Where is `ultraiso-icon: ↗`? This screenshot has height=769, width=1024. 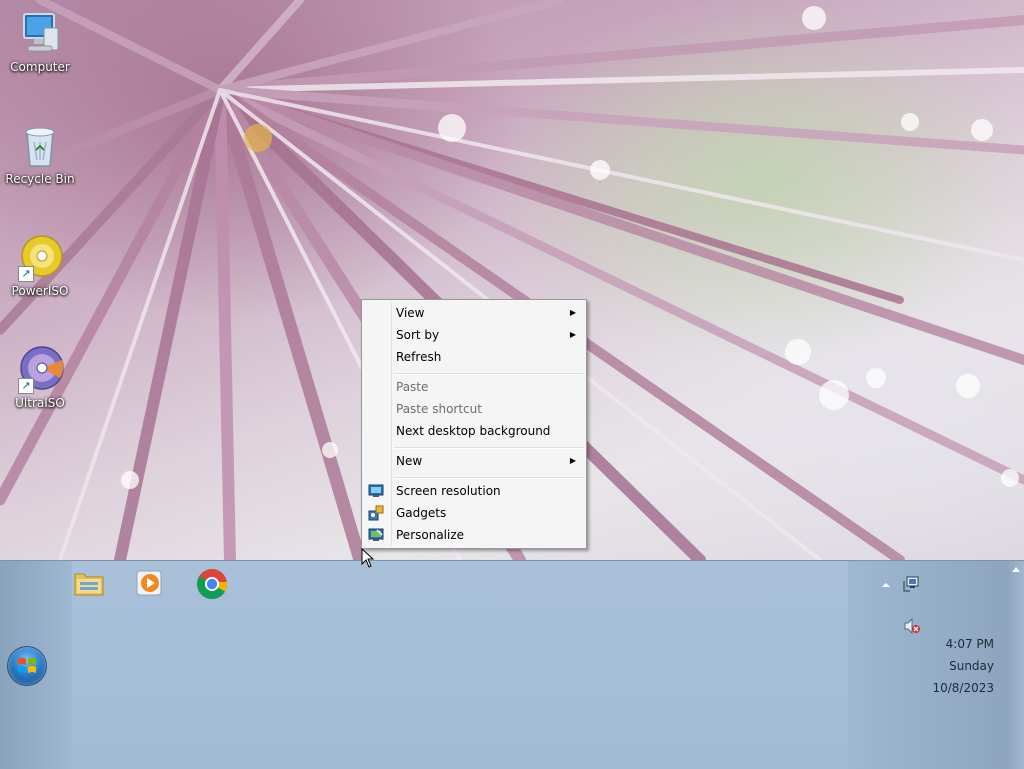 ultraiso-icon: ↗ is located at coordinates (40, 370).